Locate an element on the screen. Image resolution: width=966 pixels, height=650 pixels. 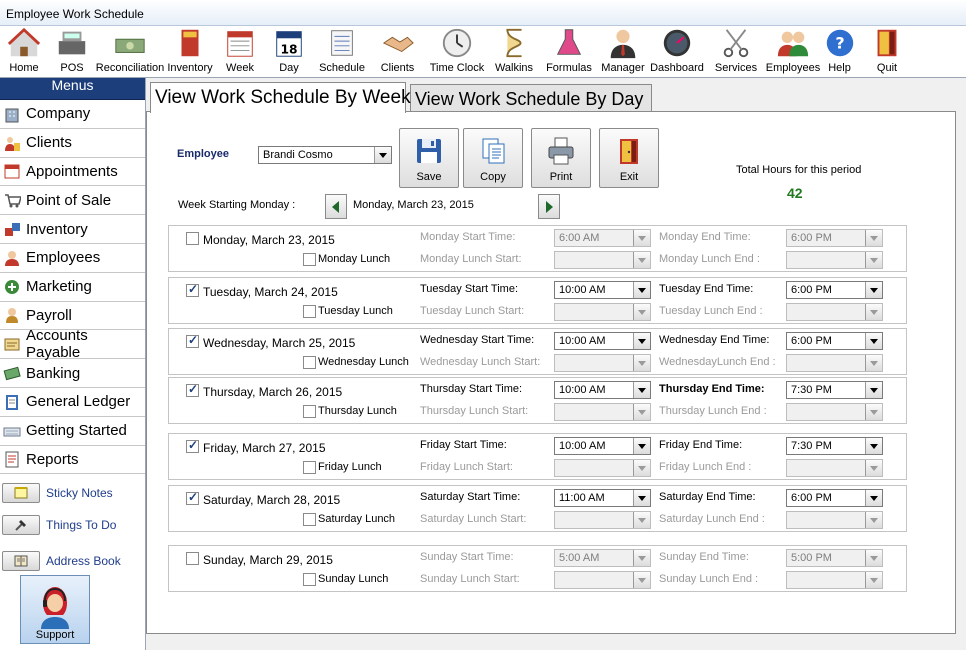
toolbar-reconciliation-button: Reconciliation is located at coordinates (130, 52).